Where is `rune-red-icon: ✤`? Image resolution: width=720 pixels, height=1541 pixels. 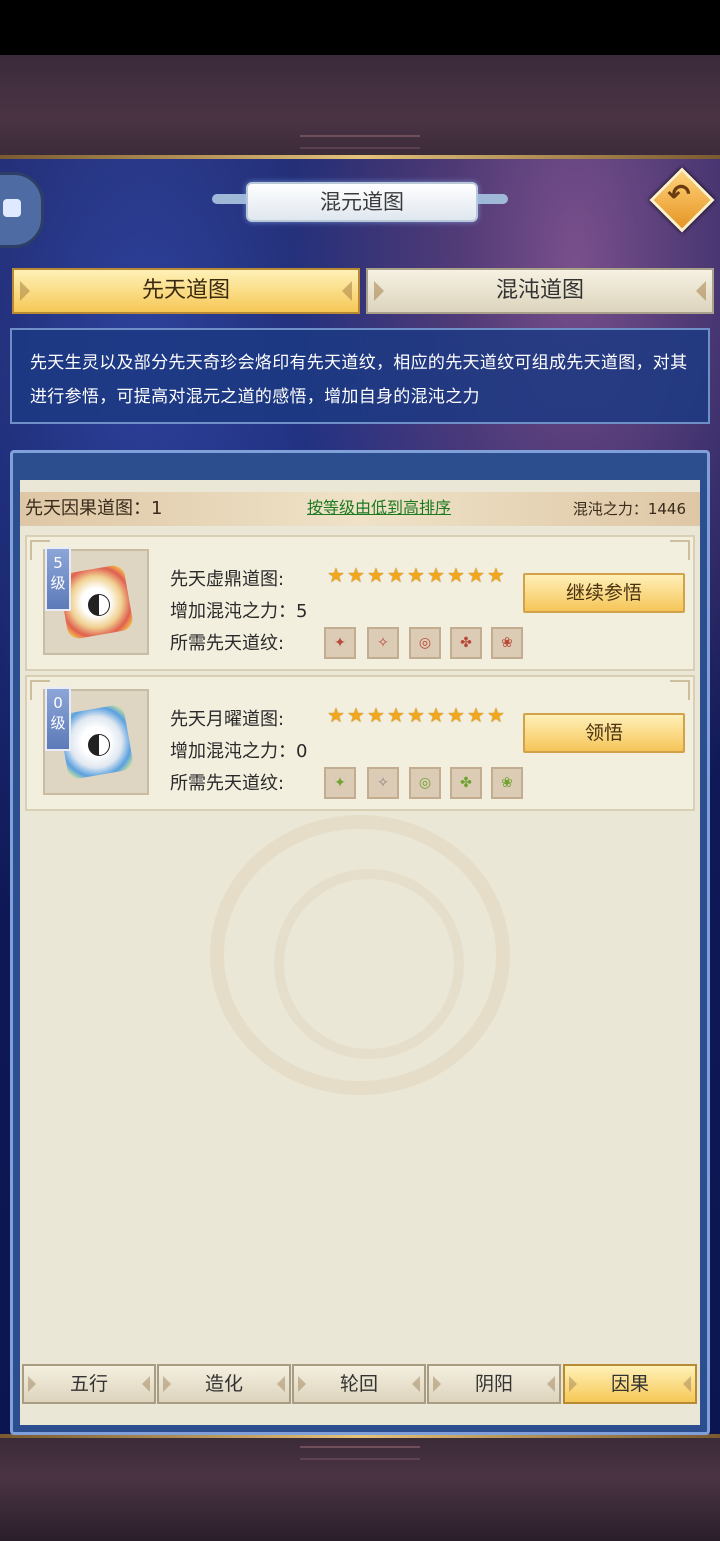 rune-red-icon: ✤ is located at coordinates (466, 643).